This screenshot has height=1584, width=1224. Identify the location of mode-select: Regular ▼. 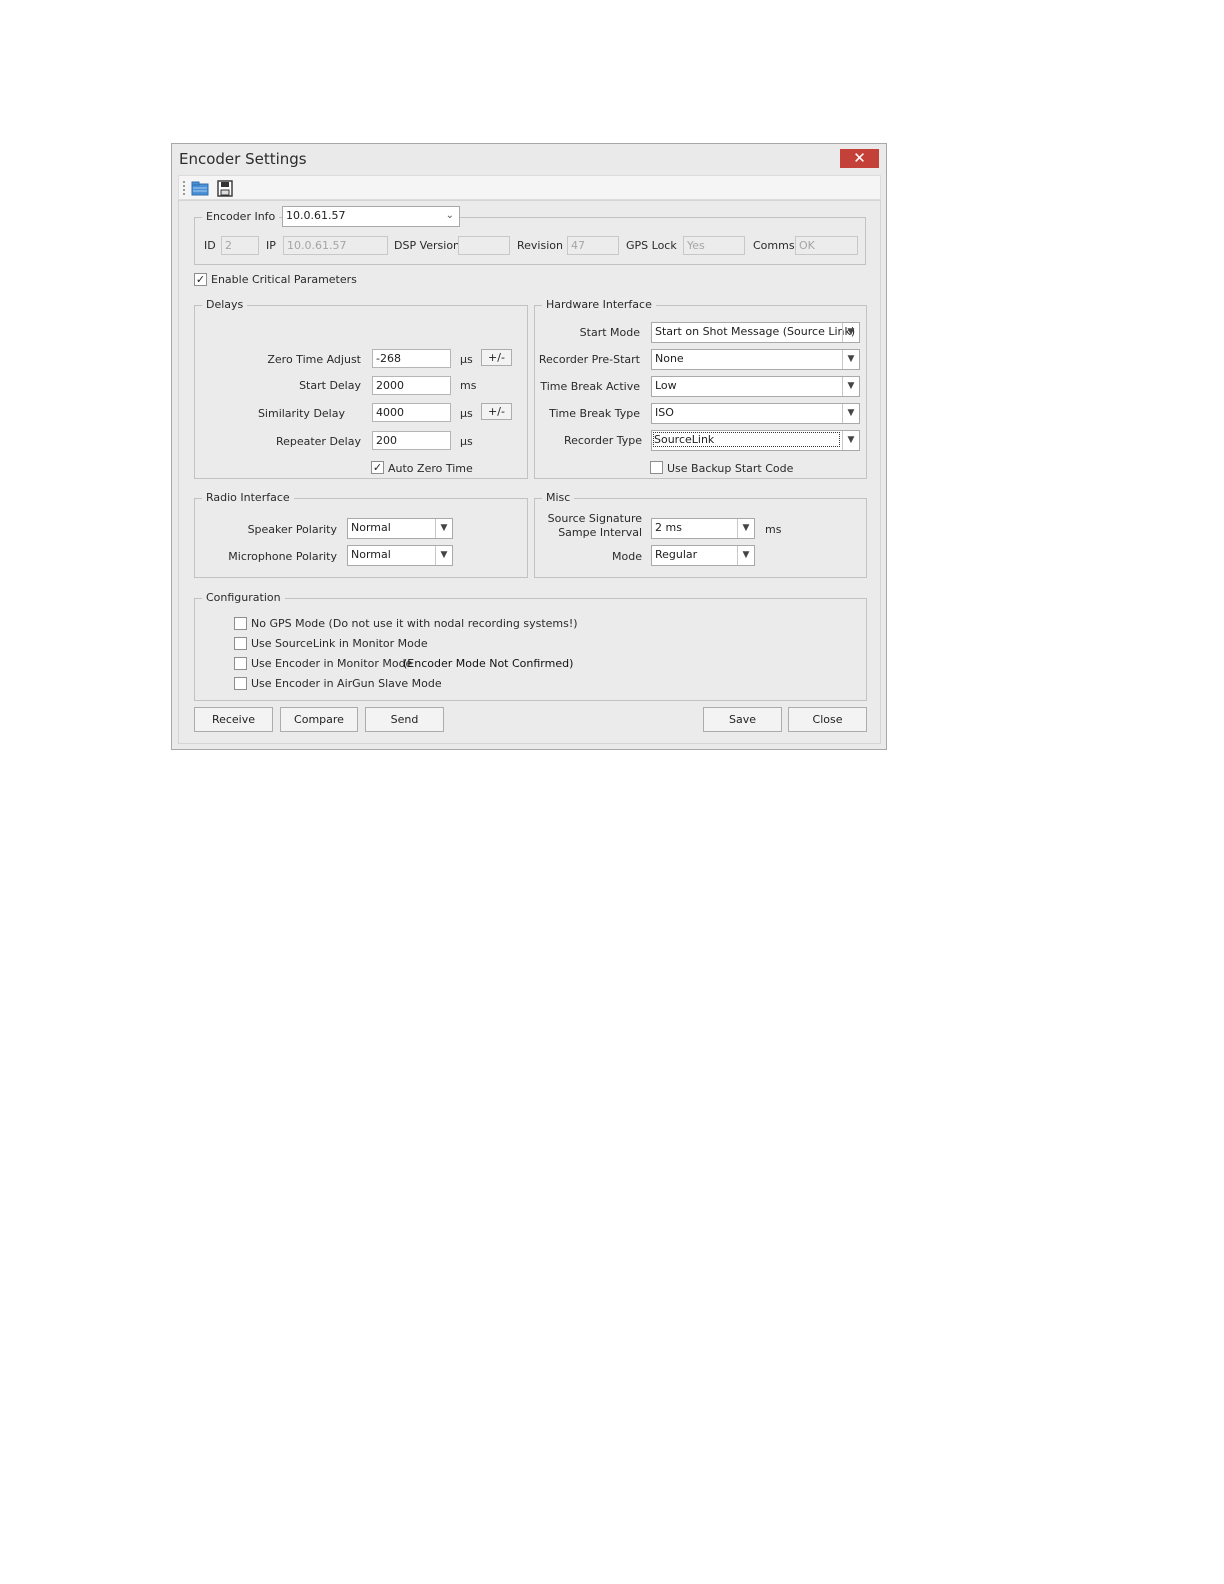
(703, 555).